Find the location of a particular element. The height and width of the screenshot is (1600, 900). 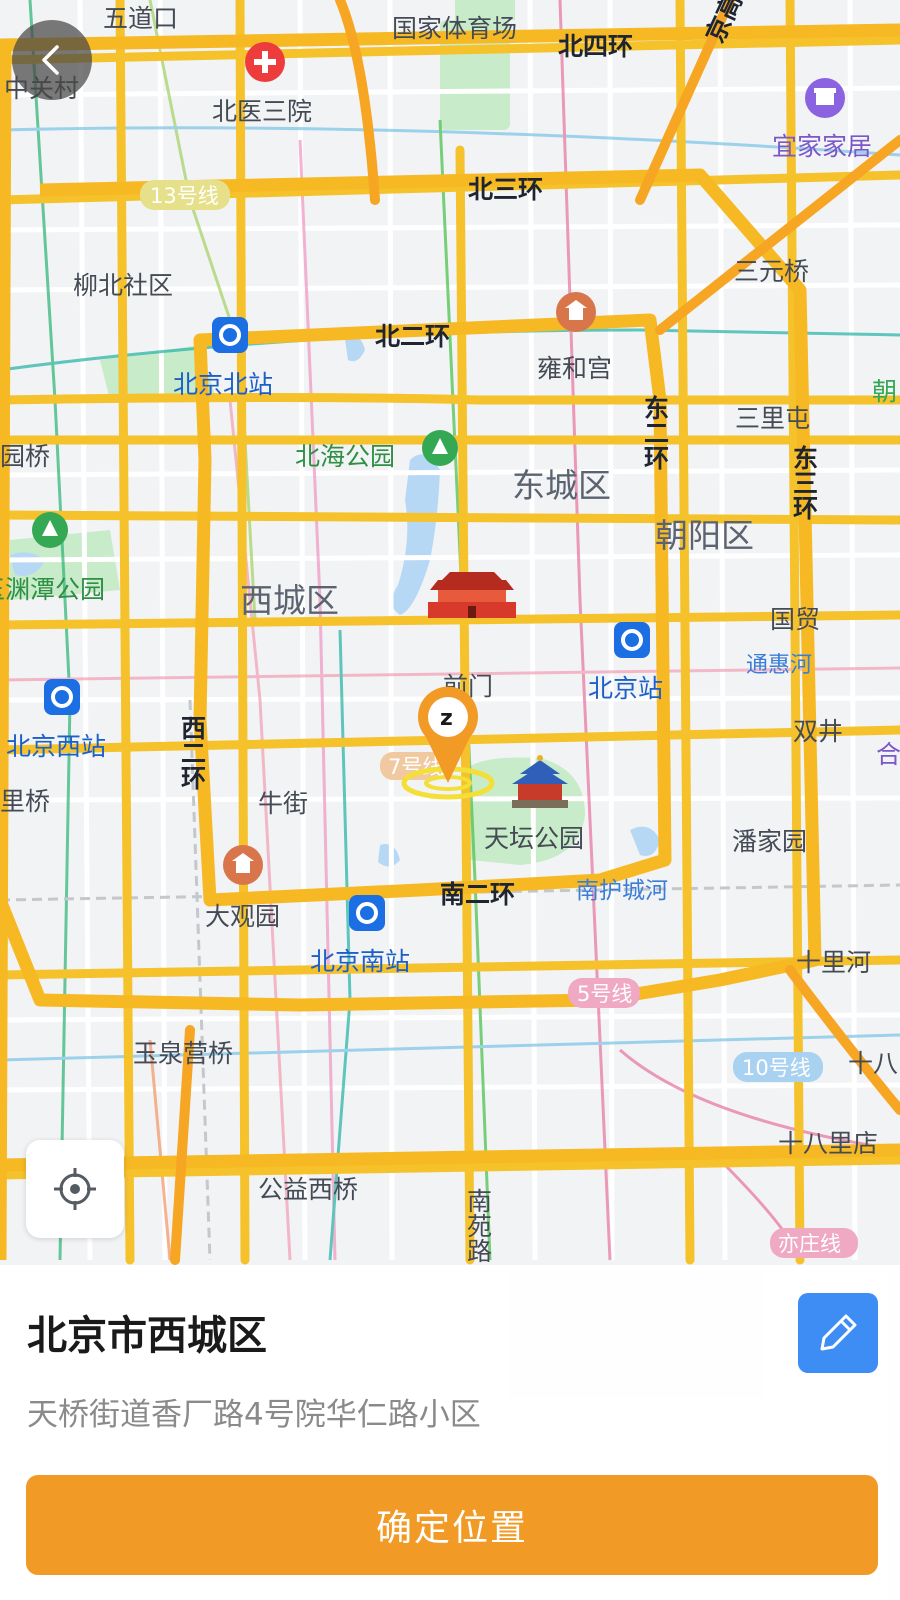

label-xichengqu: 西城区 is located at coordinates (289, 600).